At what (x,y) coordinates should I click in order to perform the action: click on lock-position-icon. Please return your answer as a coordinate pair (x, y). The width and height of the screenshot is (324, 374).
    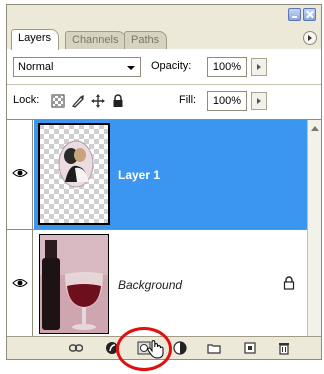
    Looking at the image, I should click on (98, 101).